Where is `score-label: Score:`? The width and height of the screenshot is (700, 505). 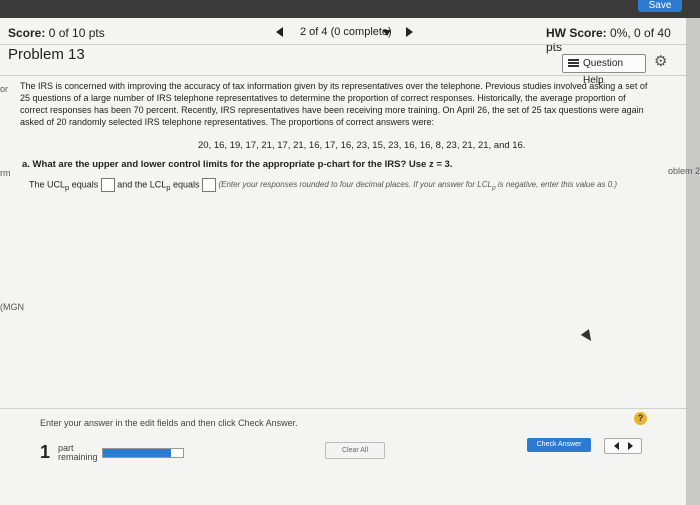 score-label: Score: is located at coordinates (27, 33).